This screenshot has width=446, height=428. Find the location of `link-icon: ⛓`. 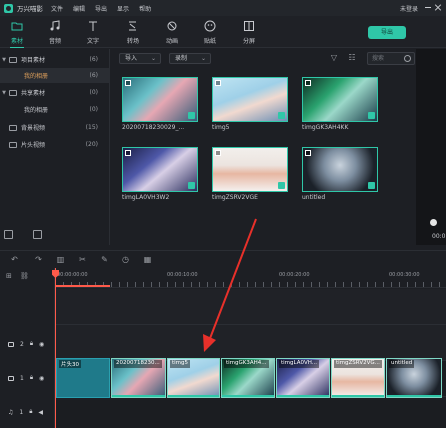

link-icon: ⛓ is located at coordinates (24, 276).